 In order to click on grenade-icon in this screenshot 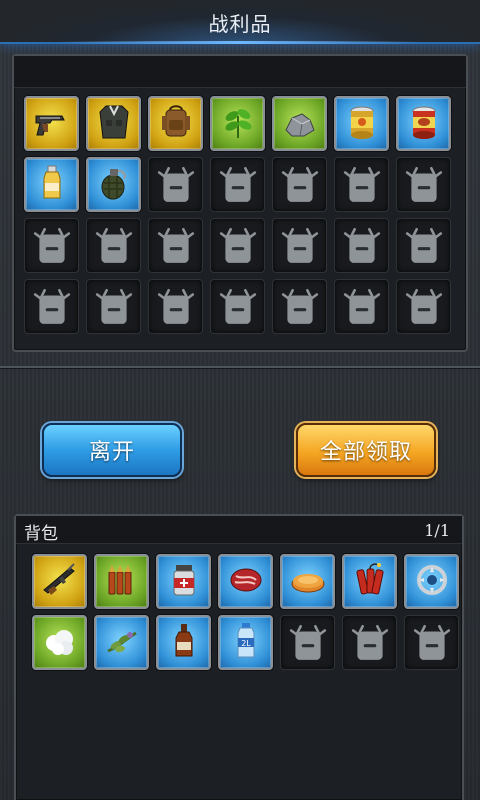, I will do `click(114, 185)`.